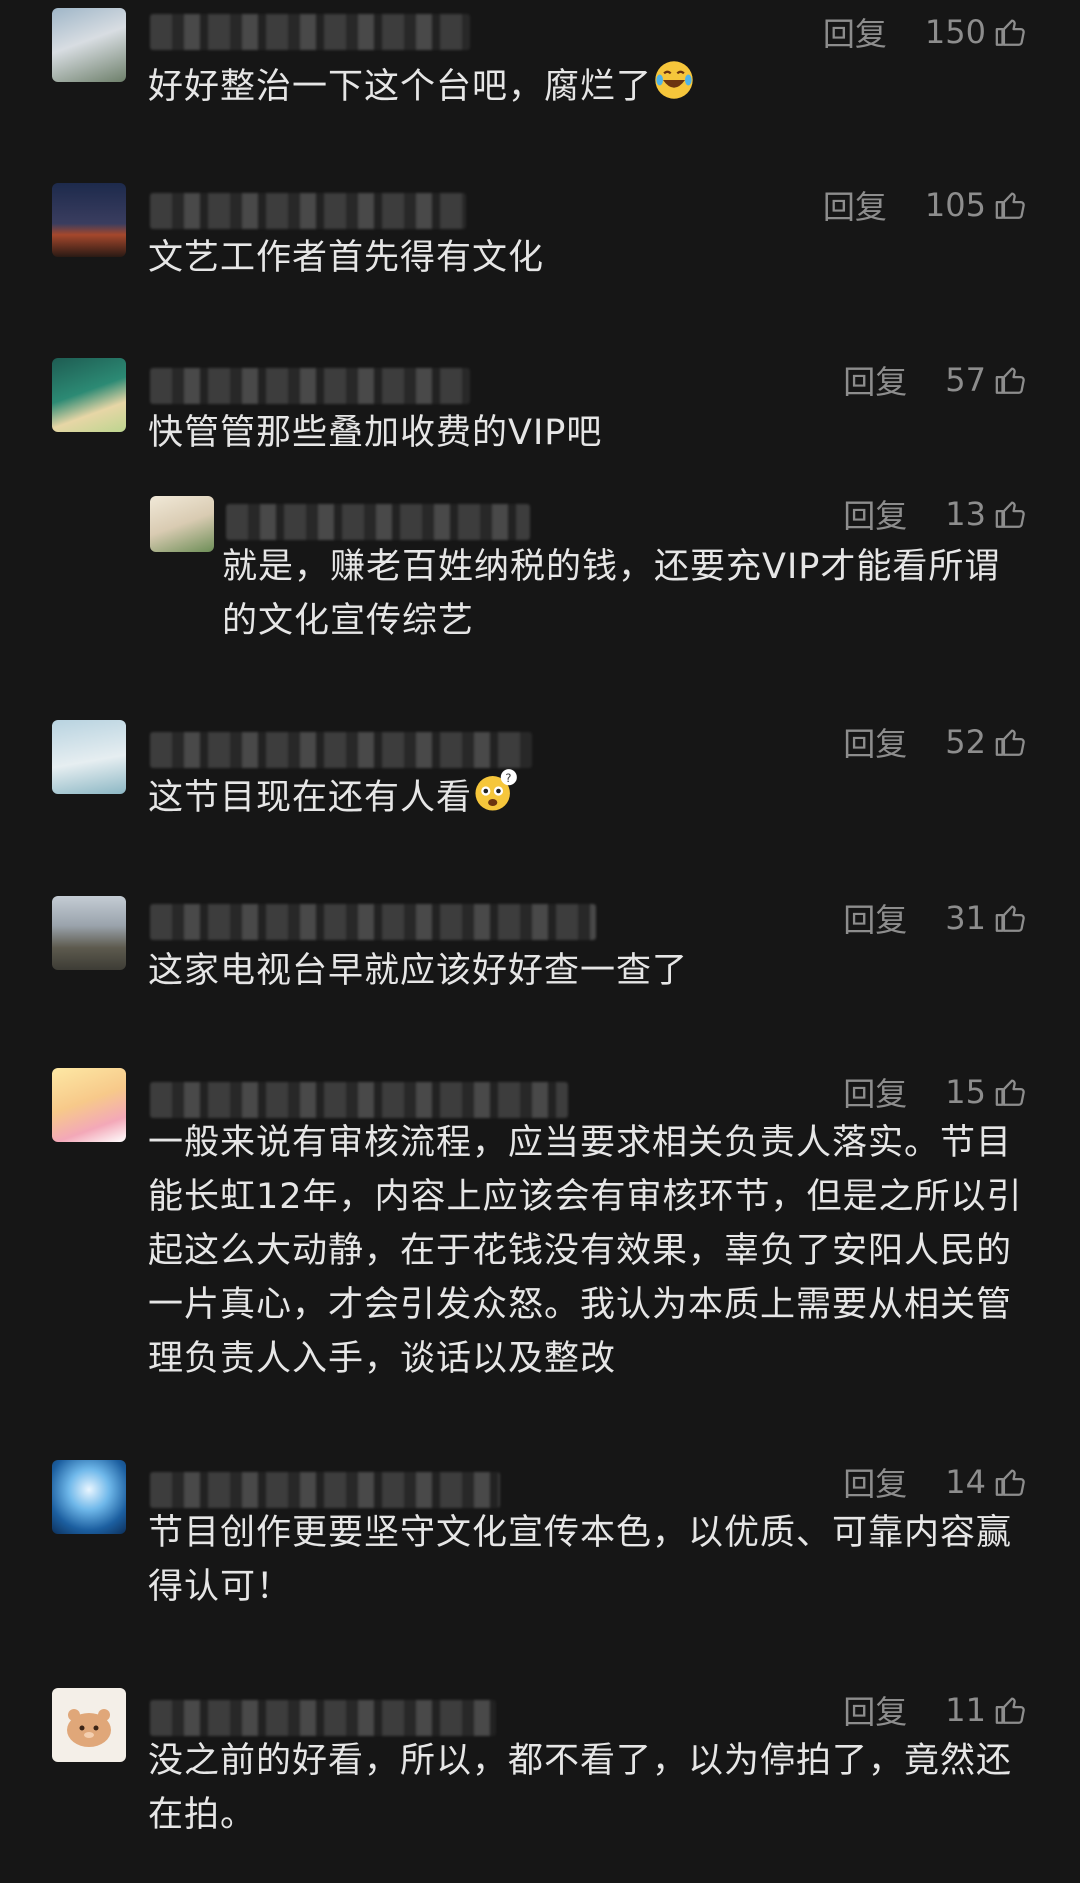 This screenshot has height=1883, width=1080. Describe the element at coordinates (965, 1482) in the screenshot. I see `like-count: 14` at that location.